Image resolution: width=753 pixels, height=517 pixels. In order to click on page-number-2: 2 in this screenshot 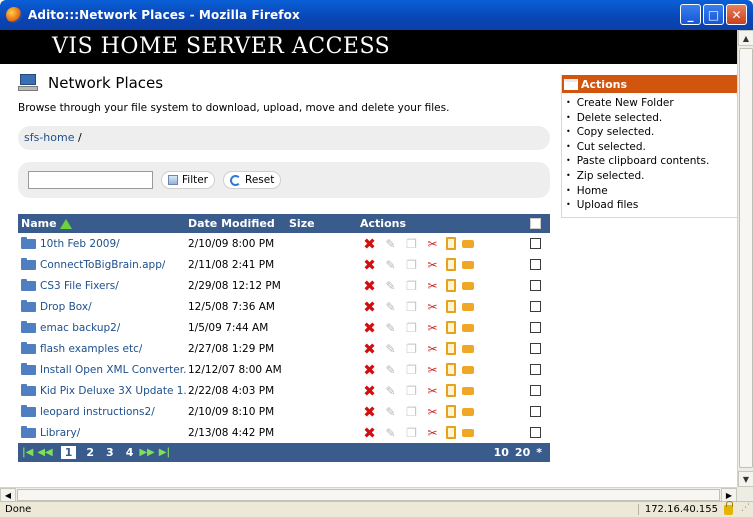, I will do `click(90, 452)`.